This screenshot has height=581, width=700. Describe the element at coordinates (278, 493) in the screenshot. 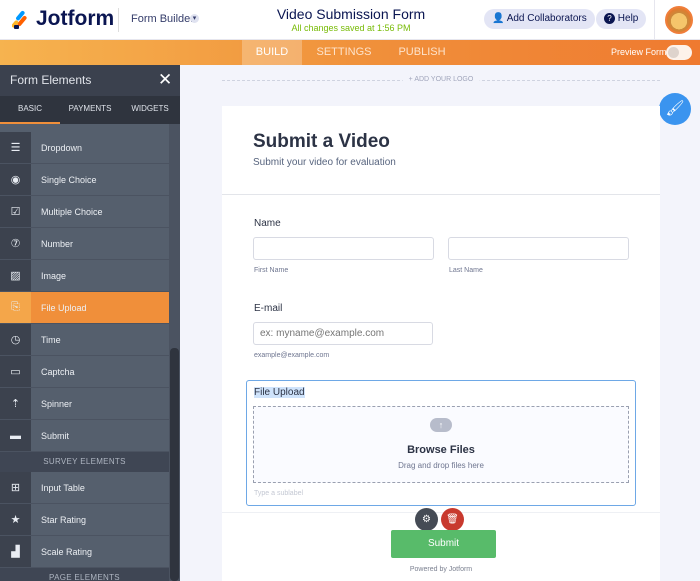

I see `sublabel-input: Type a sublabel` at that location.